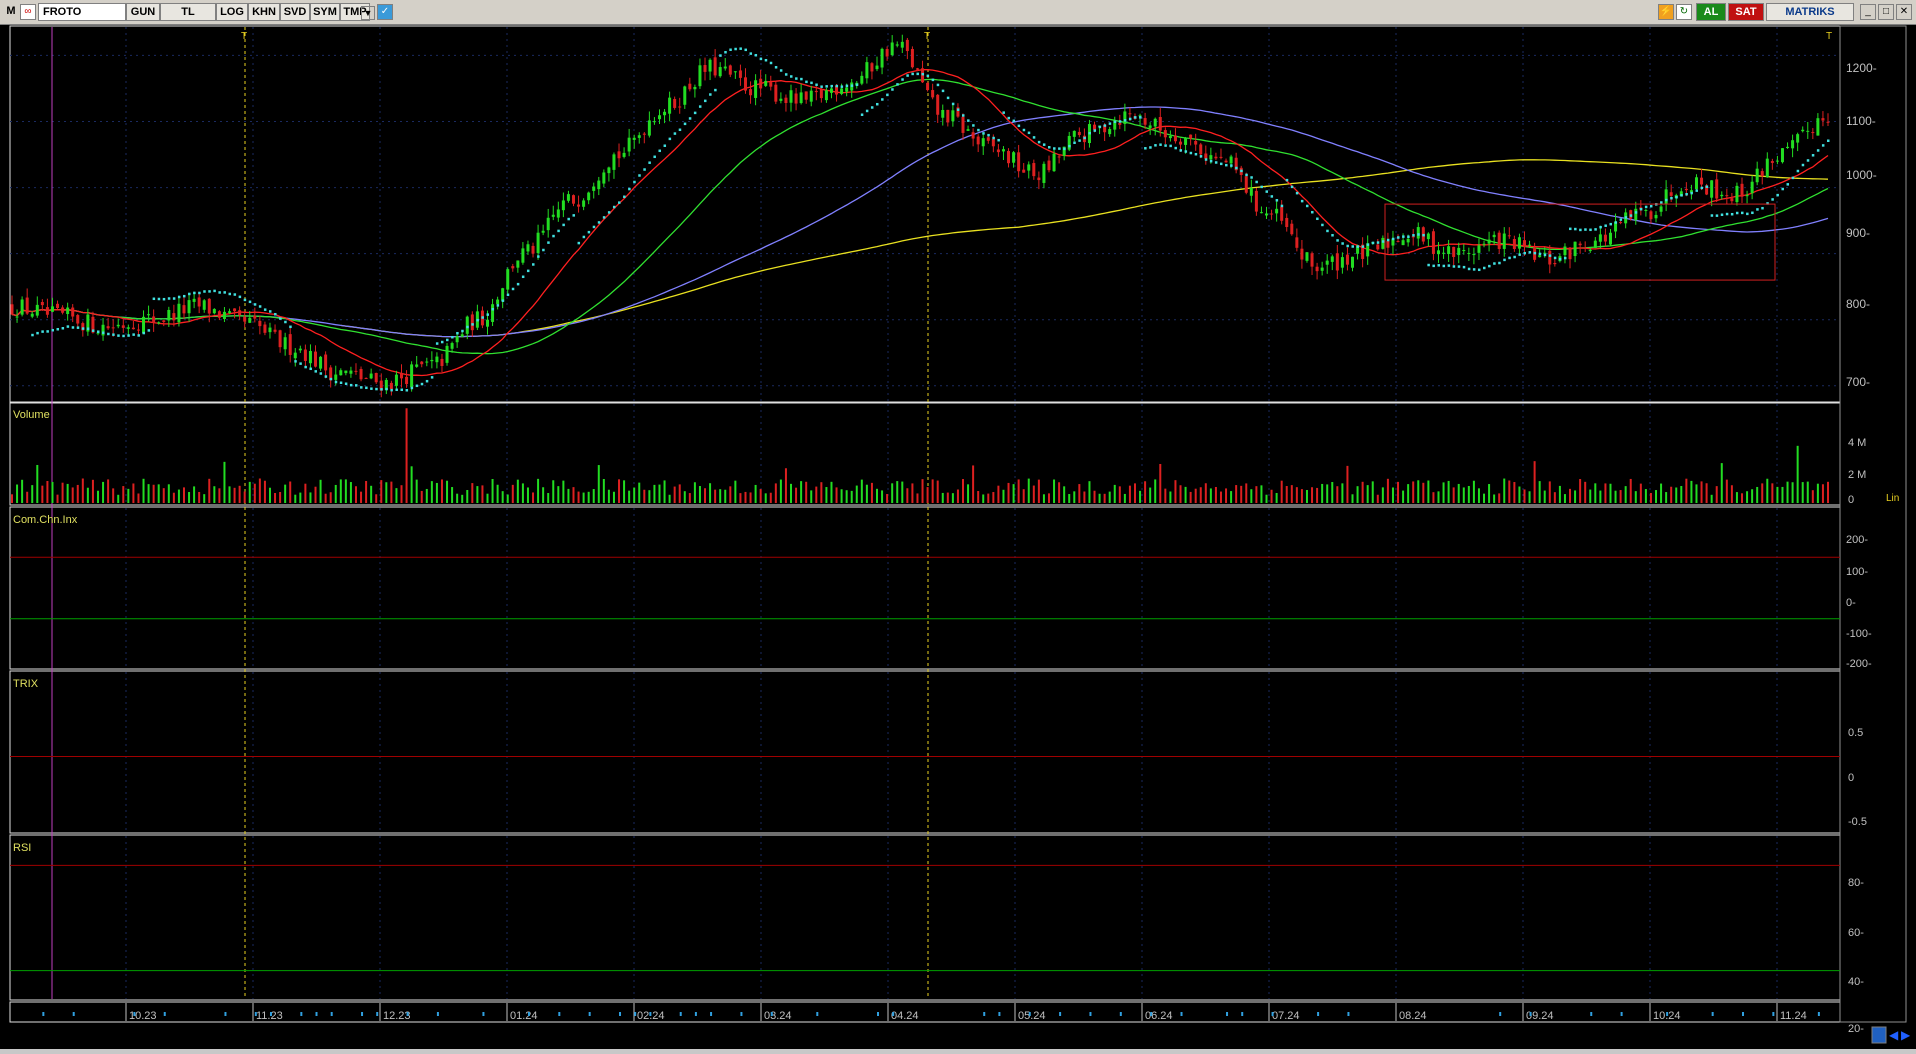 Image resolution: width=1916 pixels, height=1054 pixels. I want to click on log-button: LOG, so click(232, 12).